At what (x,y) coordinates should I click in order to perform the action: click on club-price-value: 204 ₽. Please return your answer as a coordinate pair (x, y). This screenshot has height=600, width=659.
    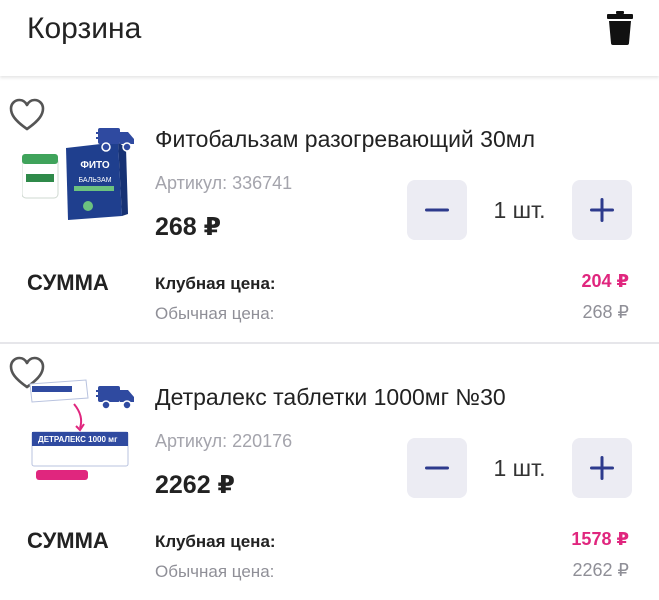
    Looking at the image, I should click on (605, 281).